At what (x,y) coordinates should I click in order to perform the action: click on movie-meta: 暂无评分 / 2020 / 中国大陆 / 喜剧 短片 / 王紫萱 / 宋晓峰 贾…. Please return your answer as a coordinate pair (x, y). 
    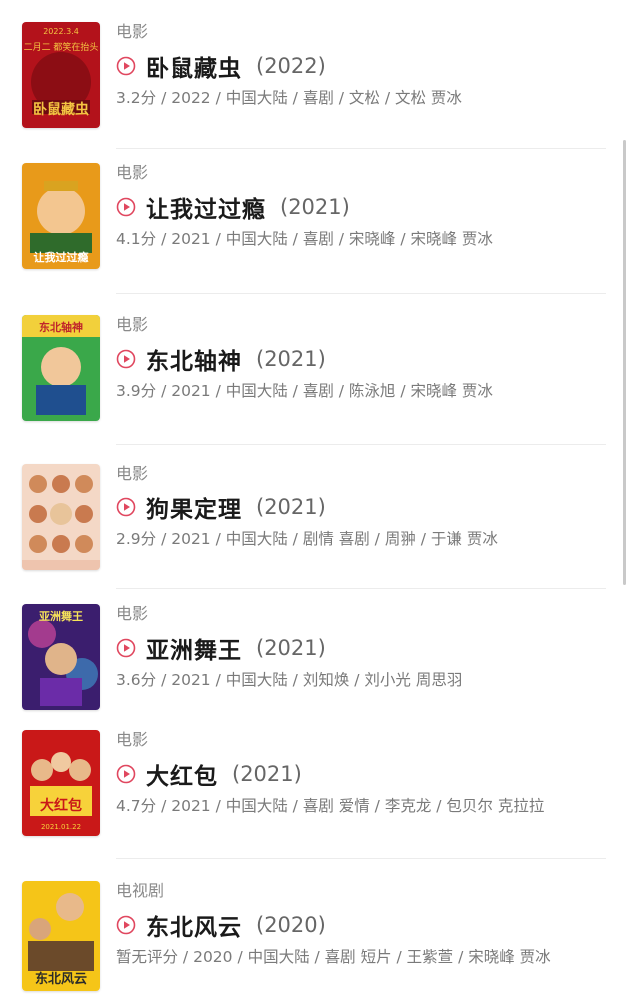
    Looking at the image, I should click on (333, 957).